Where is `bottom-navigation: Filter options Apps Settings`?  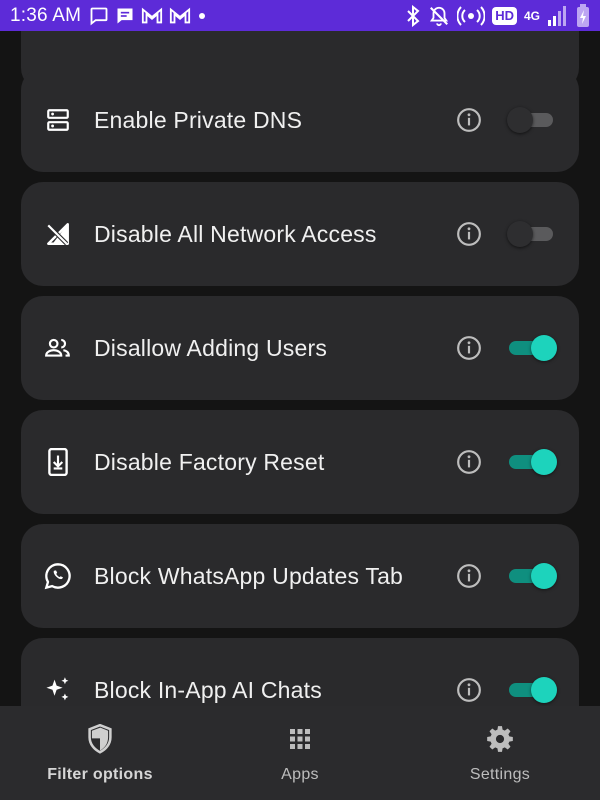
bottom-navigation: Filter options Apps Settings is located at coordinates (300, 753).